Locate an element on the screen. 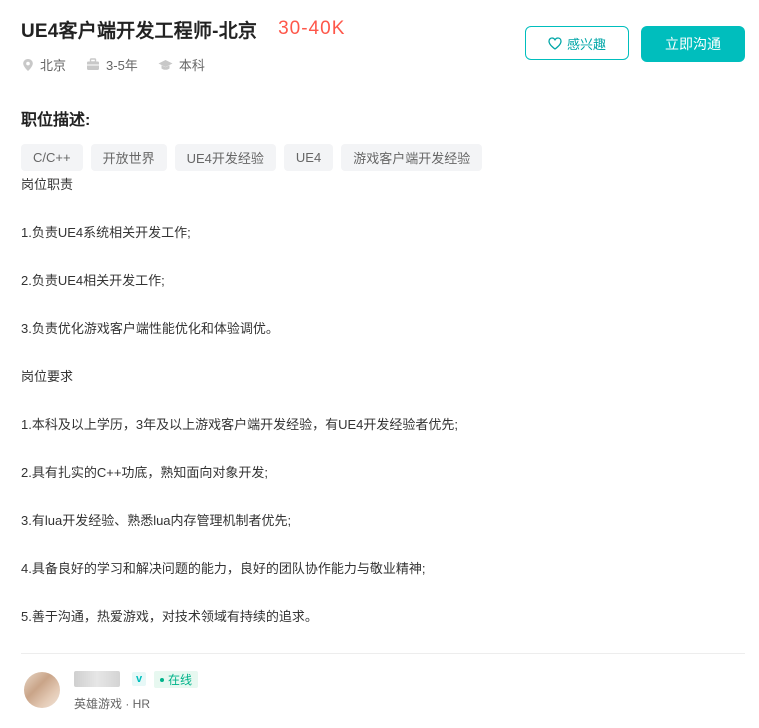 The height and width of the screenshot is (728, 759). meta-location: 北京 is located at coordinates (44, 64).